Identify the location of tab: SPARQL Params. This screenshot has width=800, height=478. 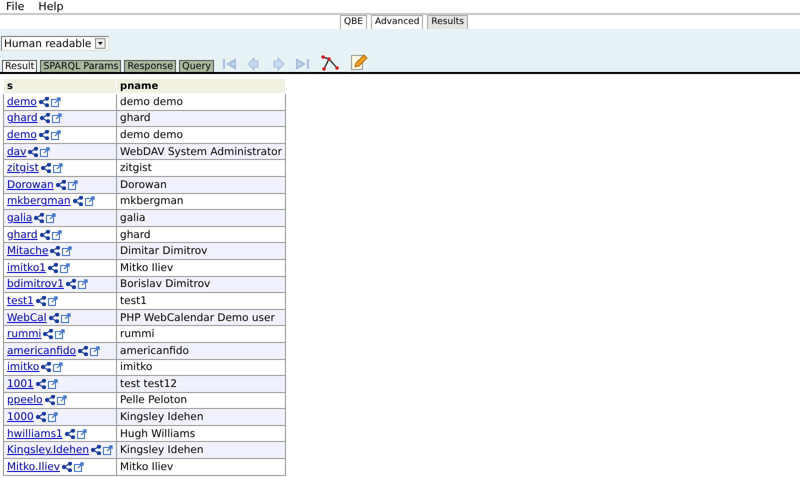
(81, 66).